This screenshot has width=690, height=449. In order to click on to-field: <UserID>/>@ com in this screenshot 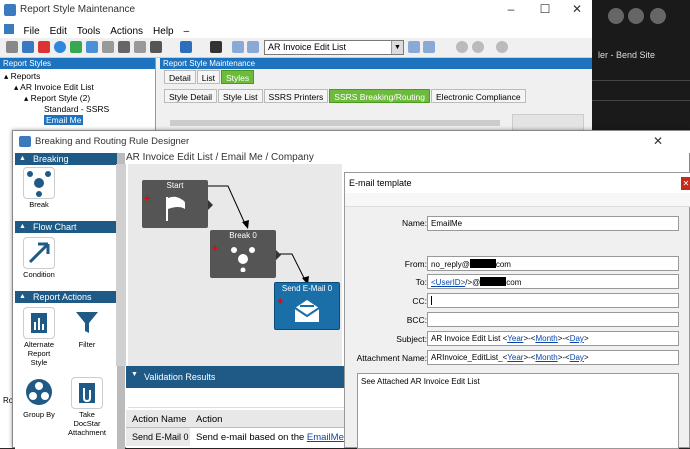, I will do `click(553, 281)`.